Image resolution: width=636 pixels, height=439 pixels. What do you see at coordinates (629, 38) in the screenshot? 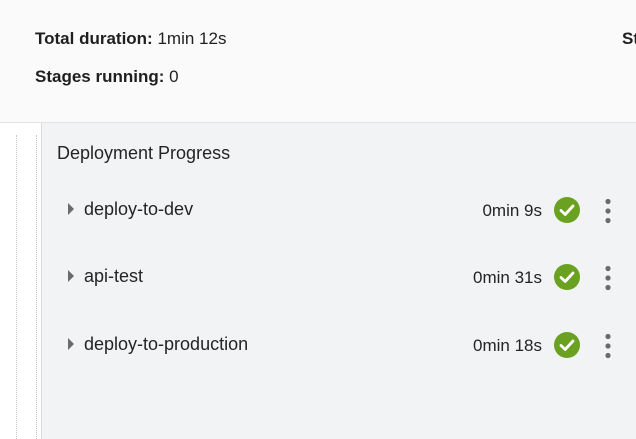
I see `truncated-summary-label: St` at bounding box center [629, 38].